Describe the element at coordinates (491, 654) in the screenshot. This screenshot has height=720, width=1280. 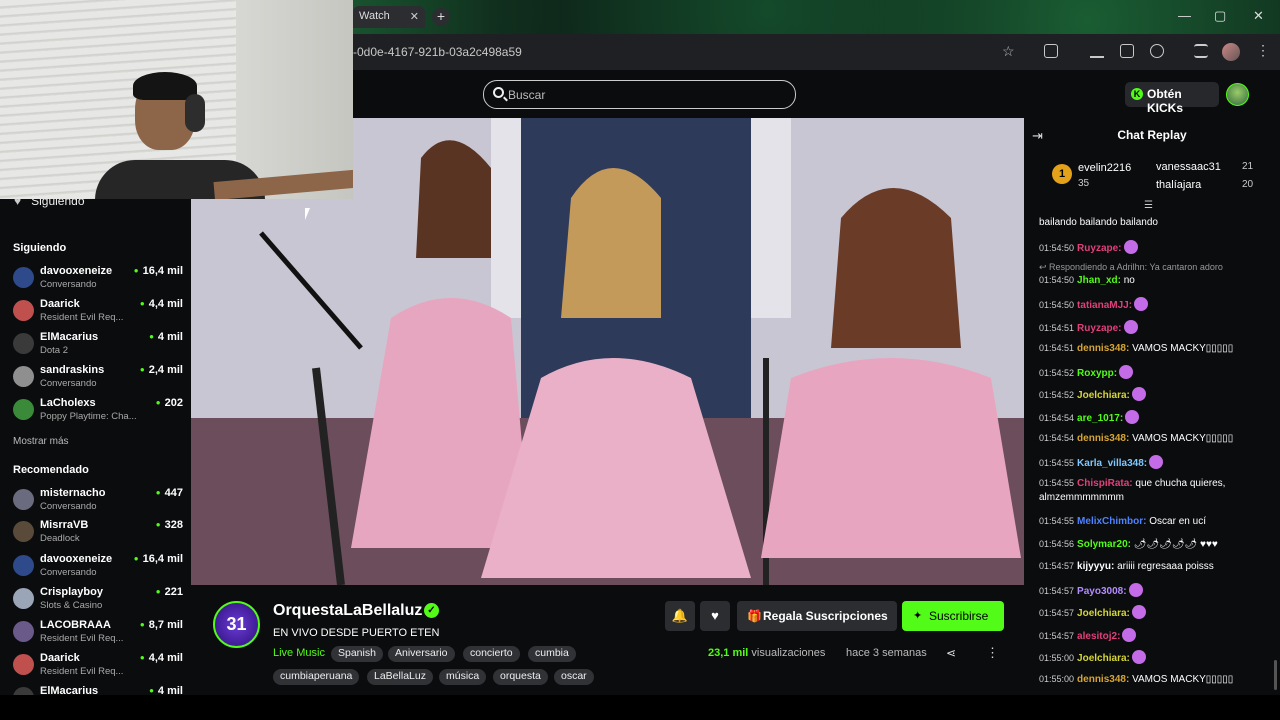
I see `tag-chip: concierto` at that location.